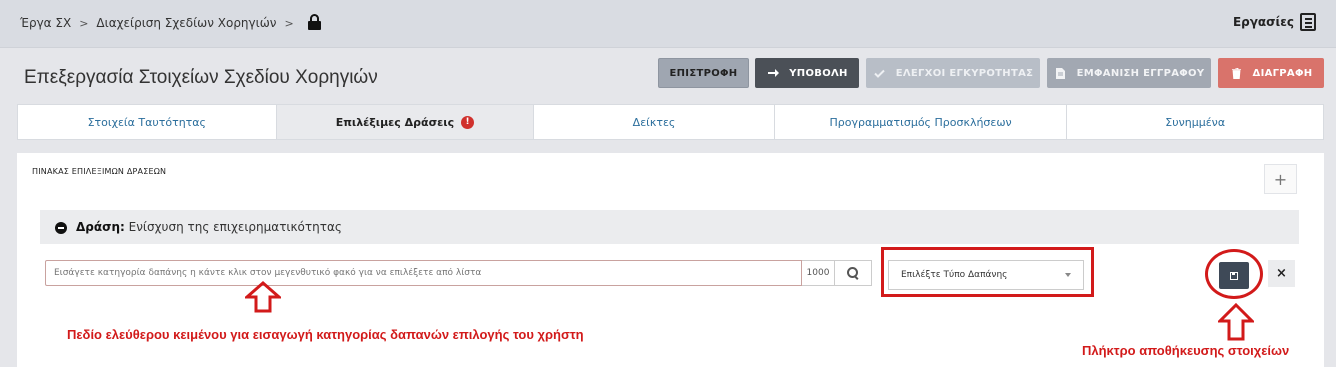 This screenshot has width=1336, height=367. Describe the element at coordinates (423, 273) in the screenshot. I see `expense-category-input` at that location.